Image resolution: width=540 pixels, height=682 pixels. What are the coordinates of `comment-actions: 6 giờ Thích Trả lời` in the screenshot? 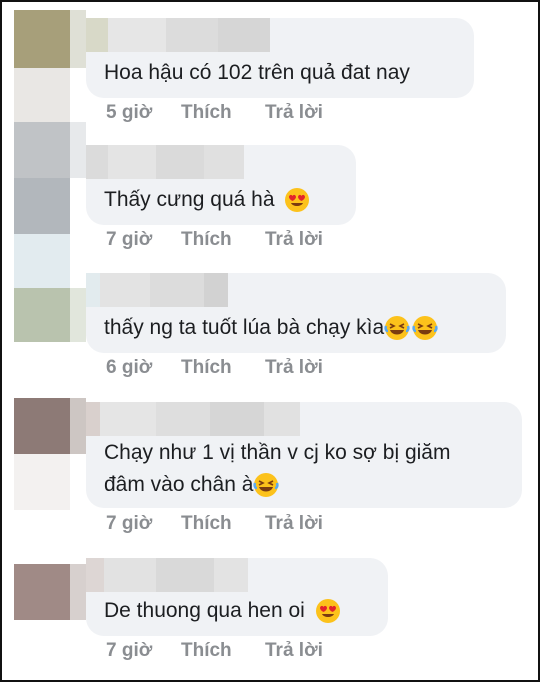 It's located at (214, 368).